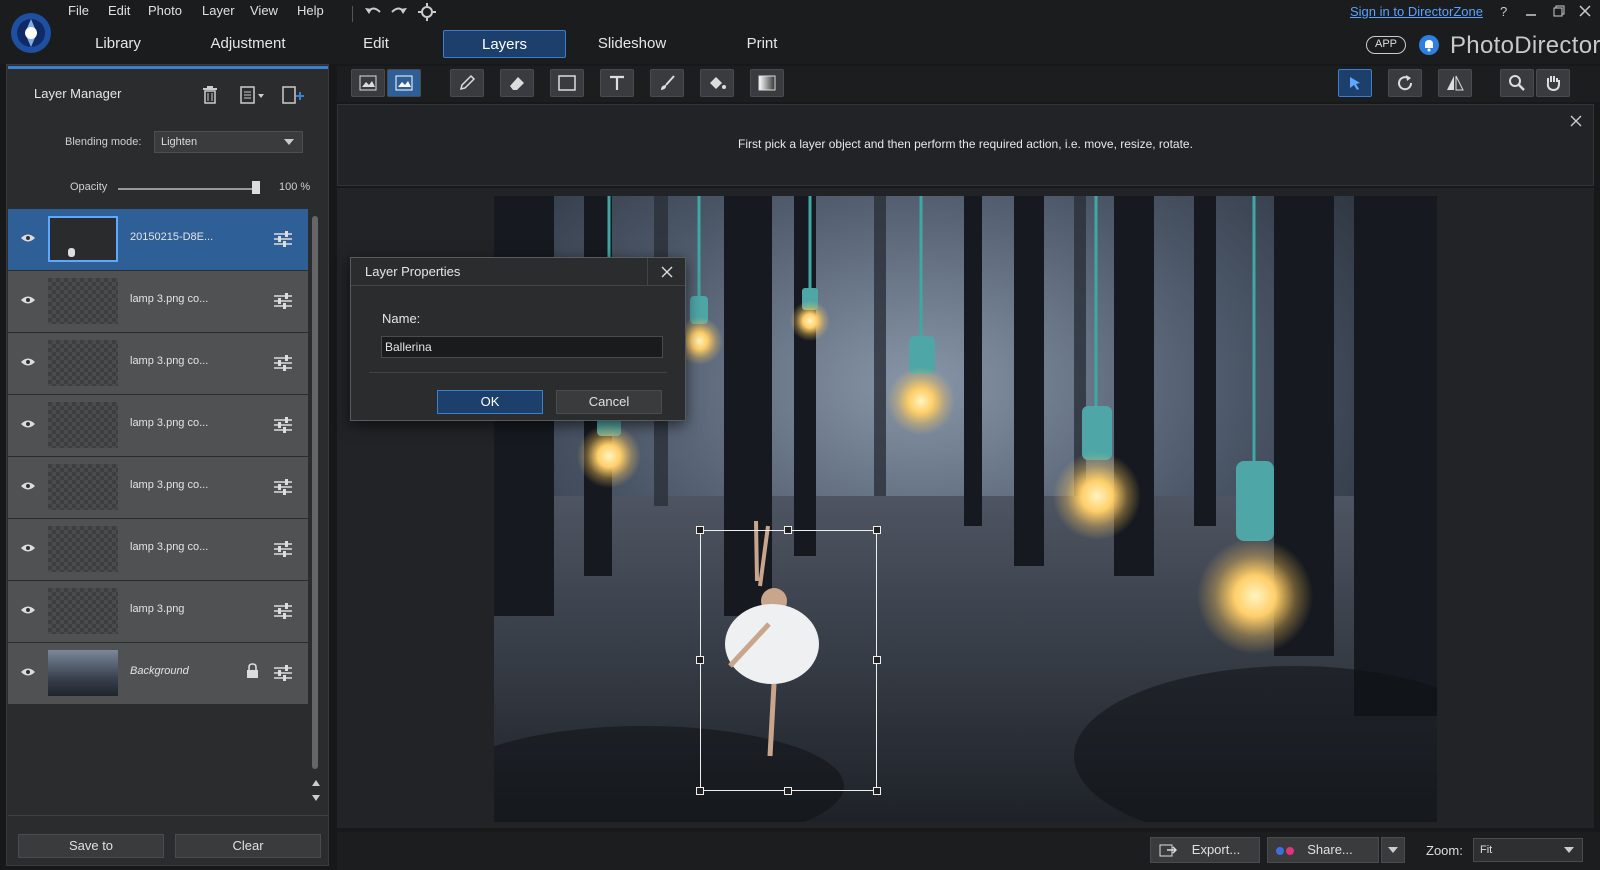  What do you see at coordinates (617, 83) in the screenshot?
I see `text-tool-icon` at bounding box center [617, 83].